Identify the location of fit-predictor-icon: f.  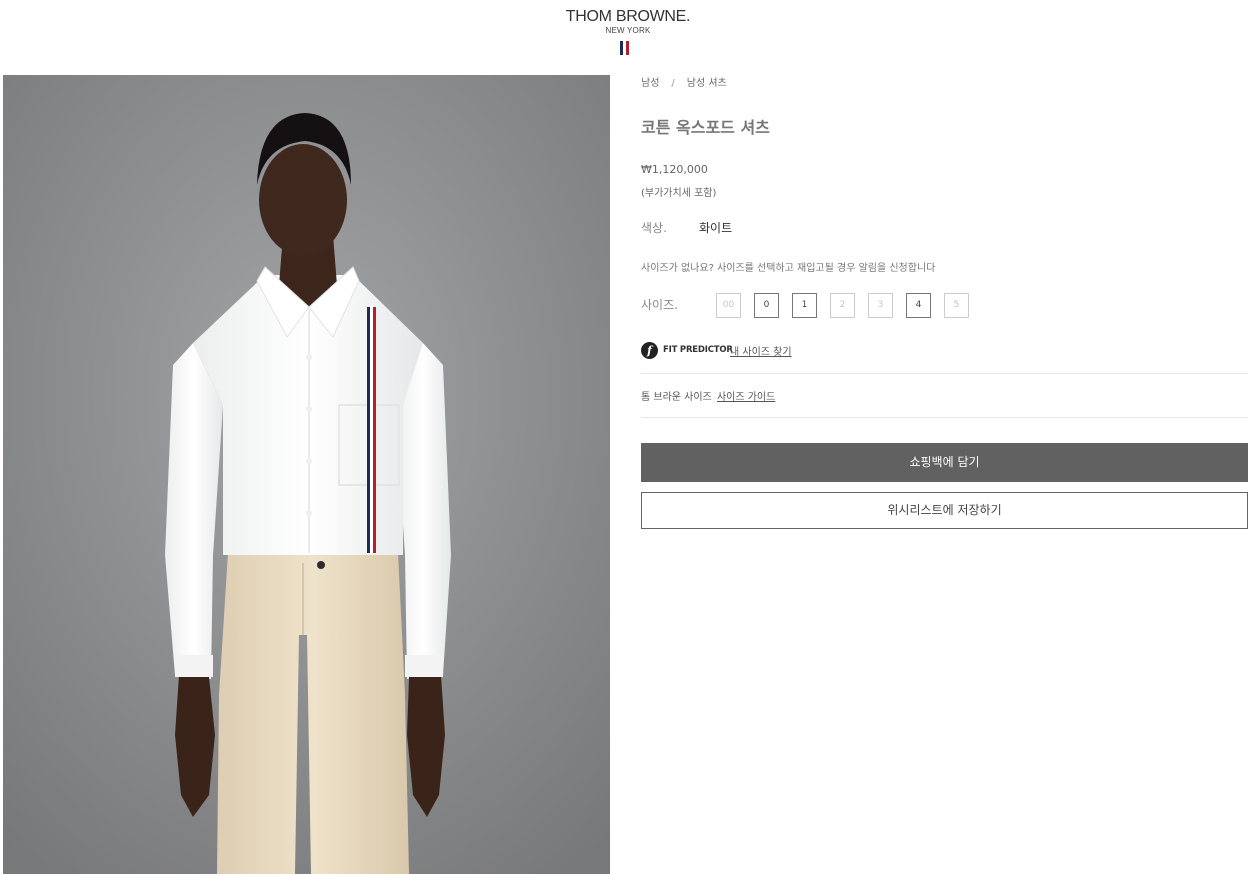
(649, 350).